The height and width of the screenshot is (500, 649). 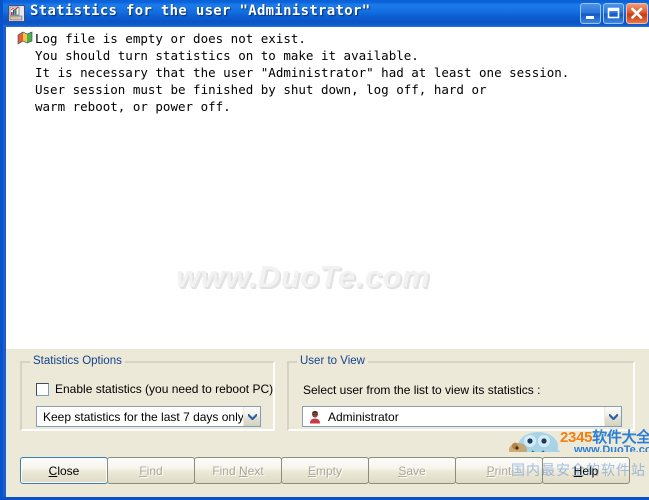 I want to click on user-select-combo-value: Administrator, so click(x=363, y=416).